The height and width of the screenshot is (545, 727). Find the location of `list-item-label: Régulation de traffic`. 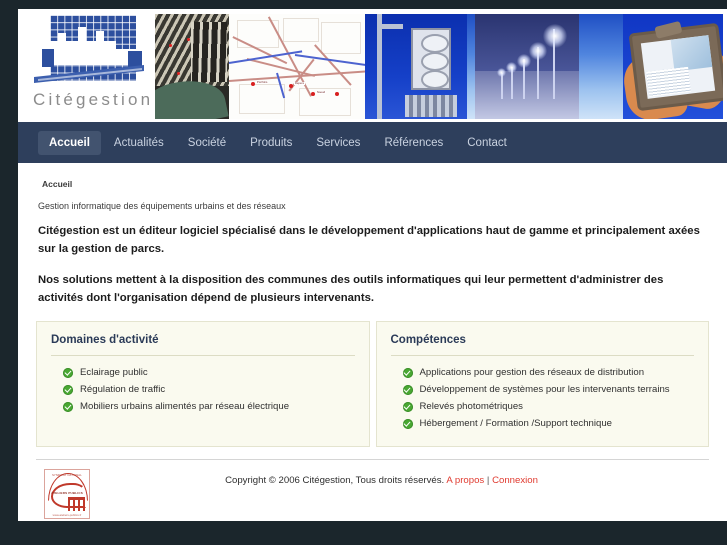

list-item-label: Régulation de traffic is located at coordinates (123, 389).